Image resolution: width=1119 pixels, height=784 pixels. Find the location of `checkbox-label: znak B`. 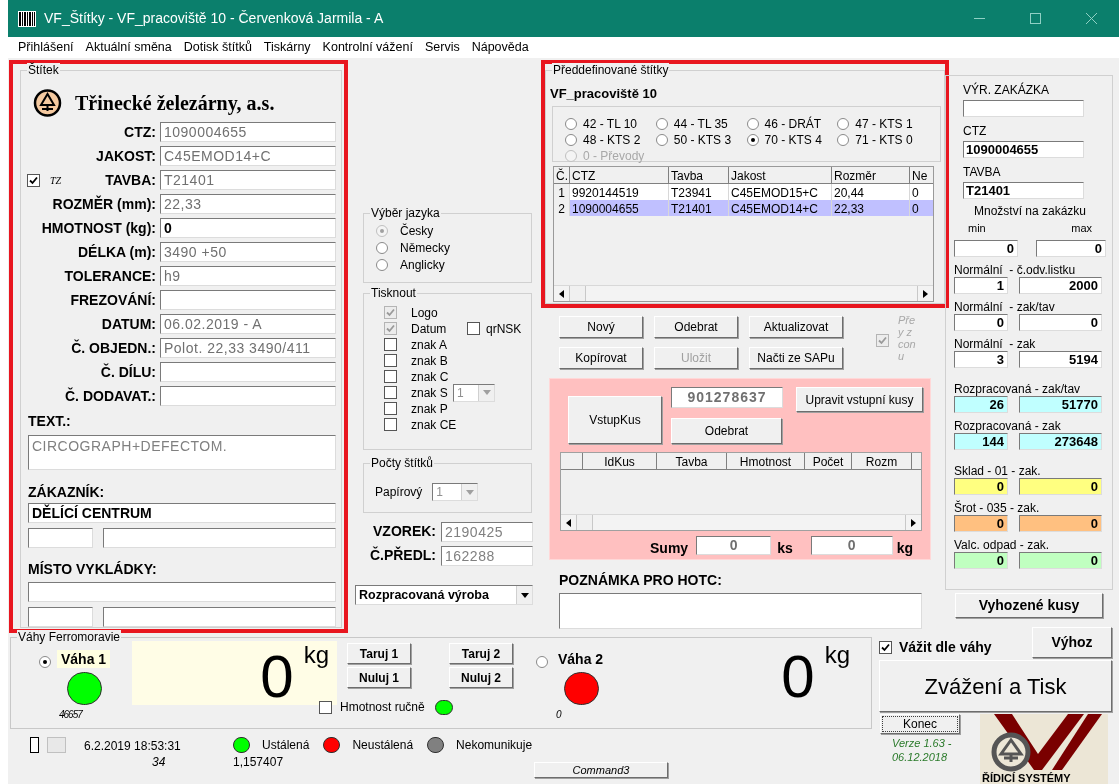

checkbox-label: znak B is located at coordinates (432, 360).